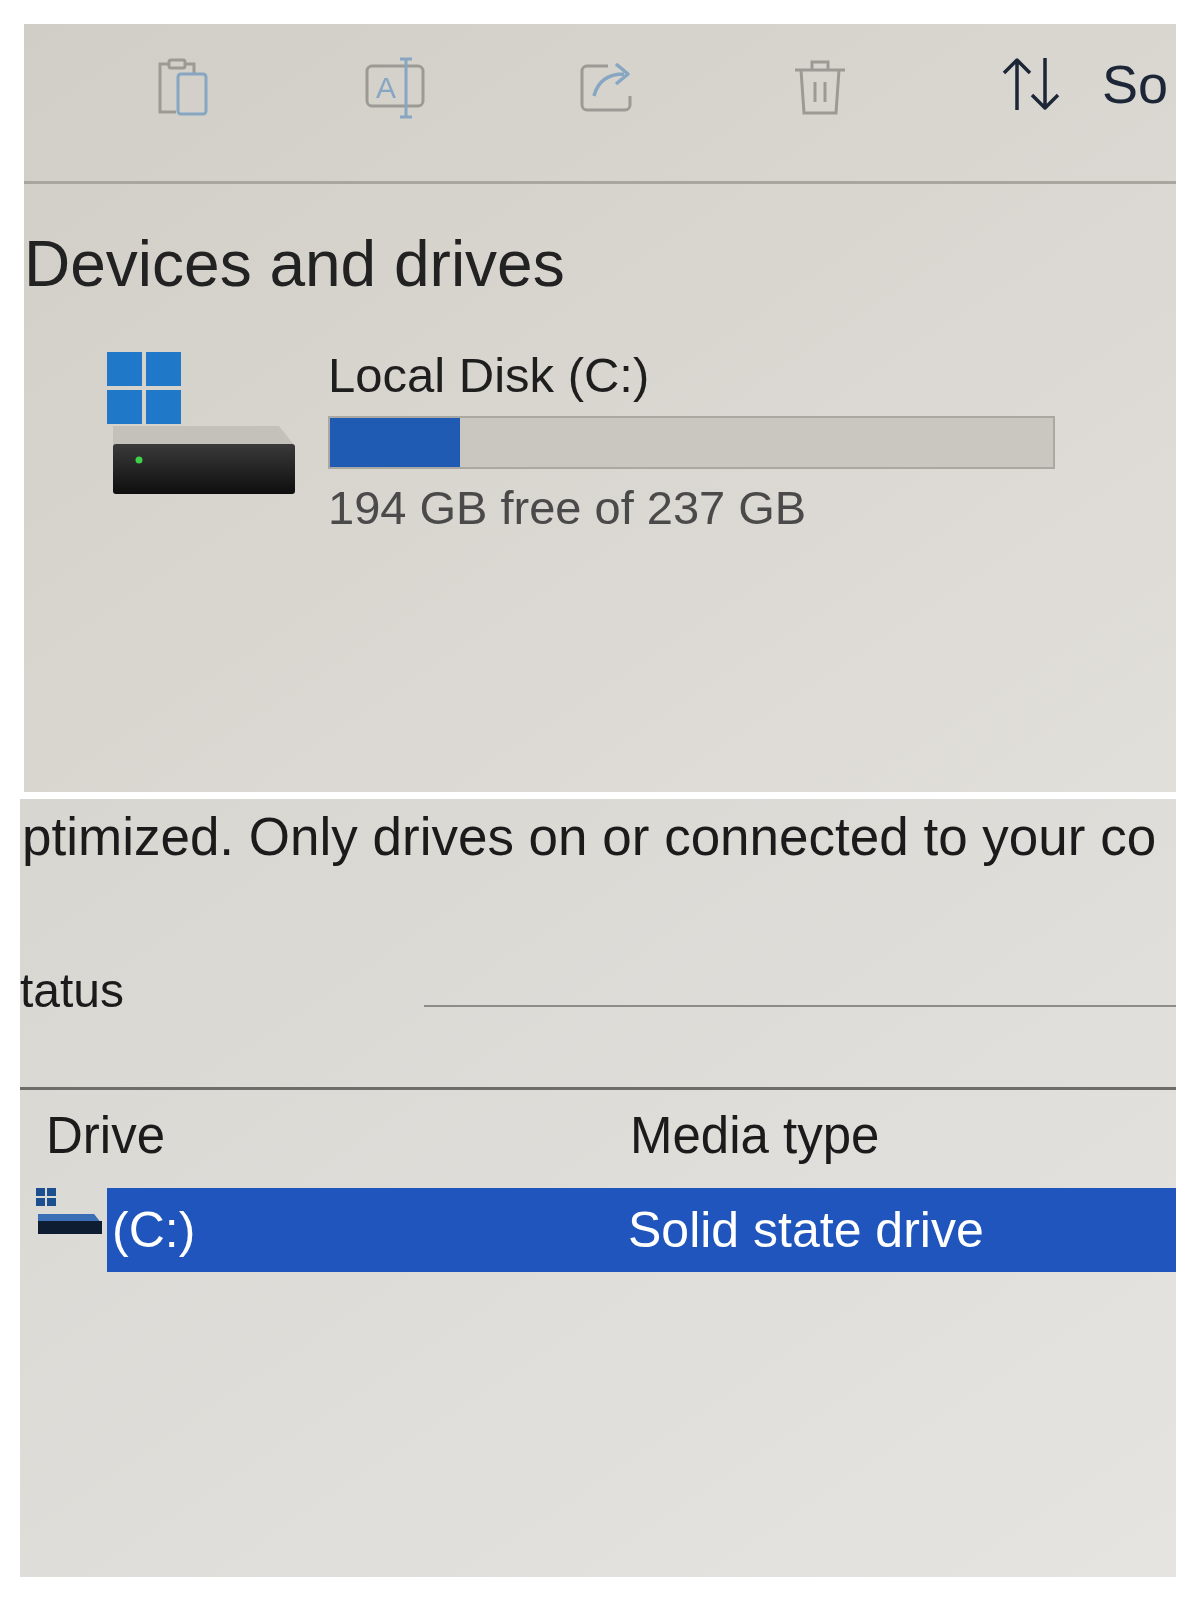  Describe the element at coordinates (154, 1230) in the screenshot. I see `table-cell-text: (C:)` at that location.